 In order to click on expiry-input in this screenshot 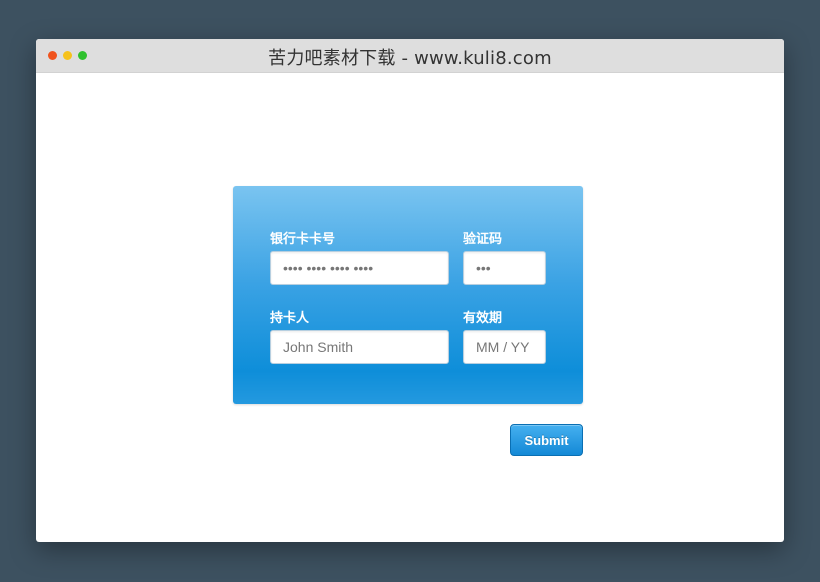, I will do `click(504, 347)`.